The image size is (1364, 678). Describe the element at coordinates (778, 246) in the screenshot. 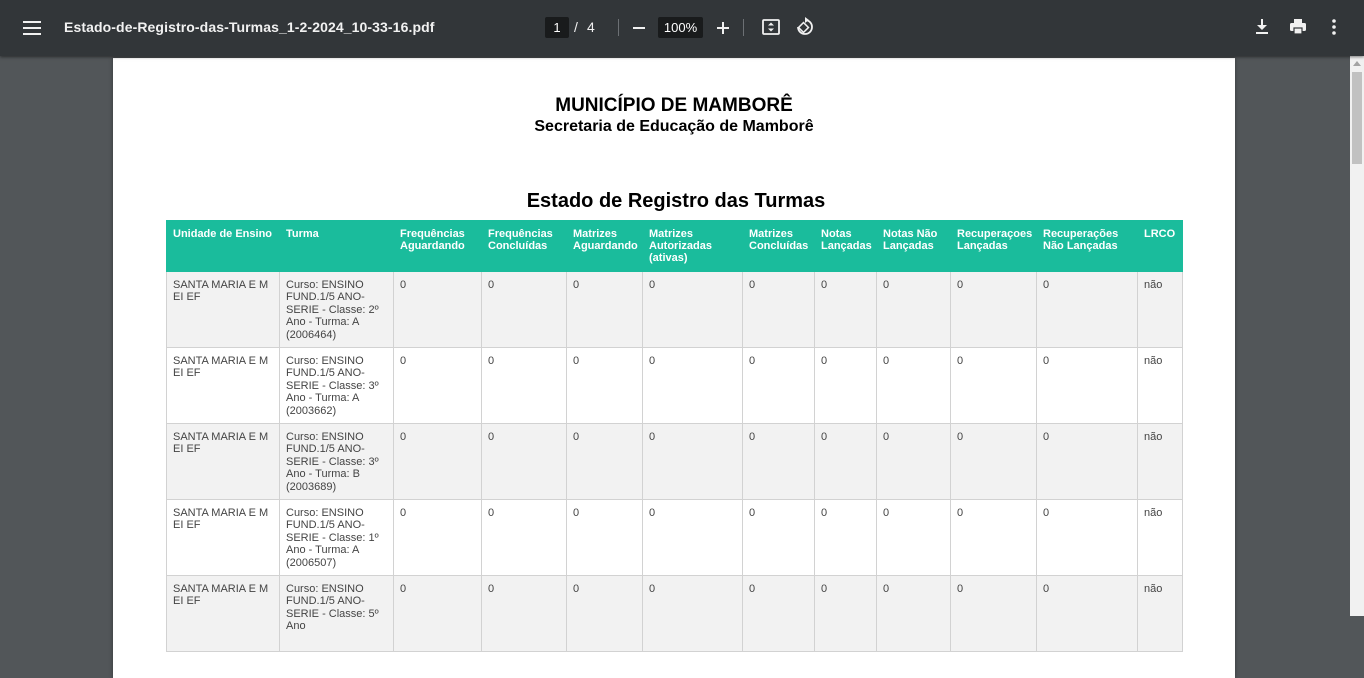

I see `column-header: Matrizes Concluídas` at that location.